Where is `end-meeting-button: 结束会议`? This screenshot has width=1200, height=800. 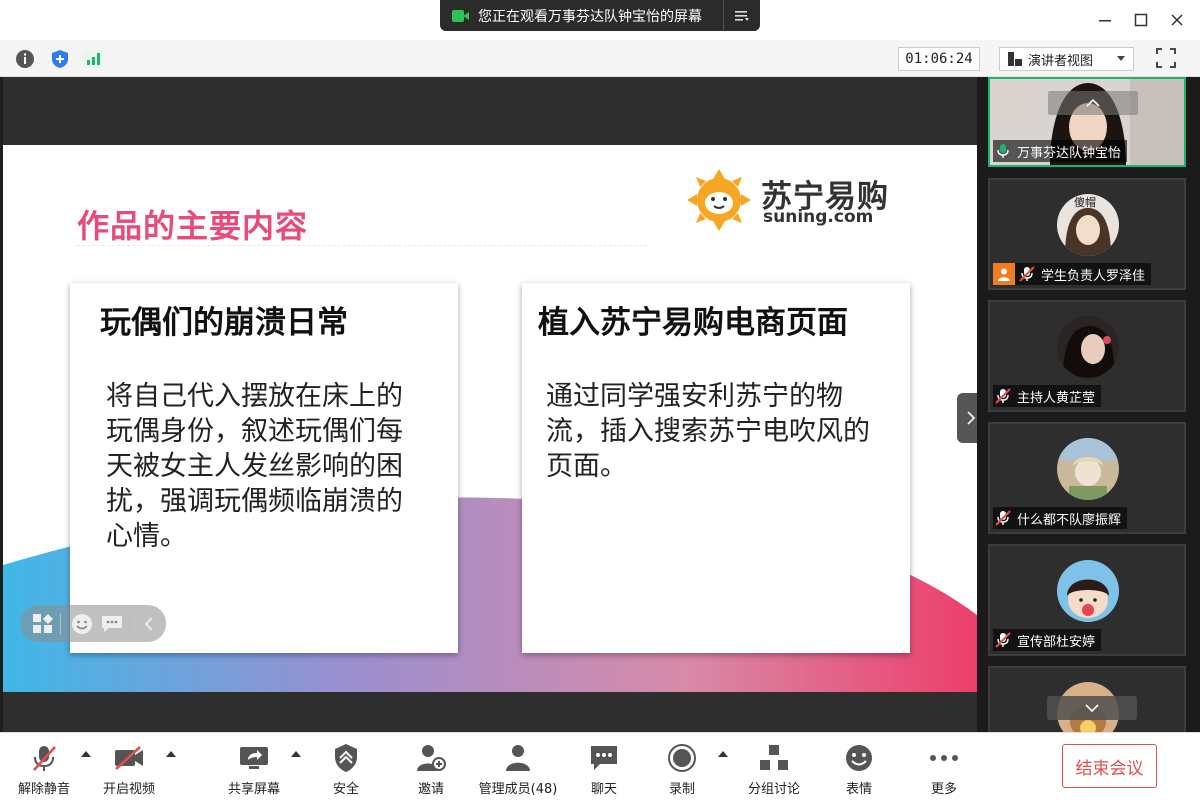
end-meeting-button: 结束会议 is located at coordinates (1109, 766).